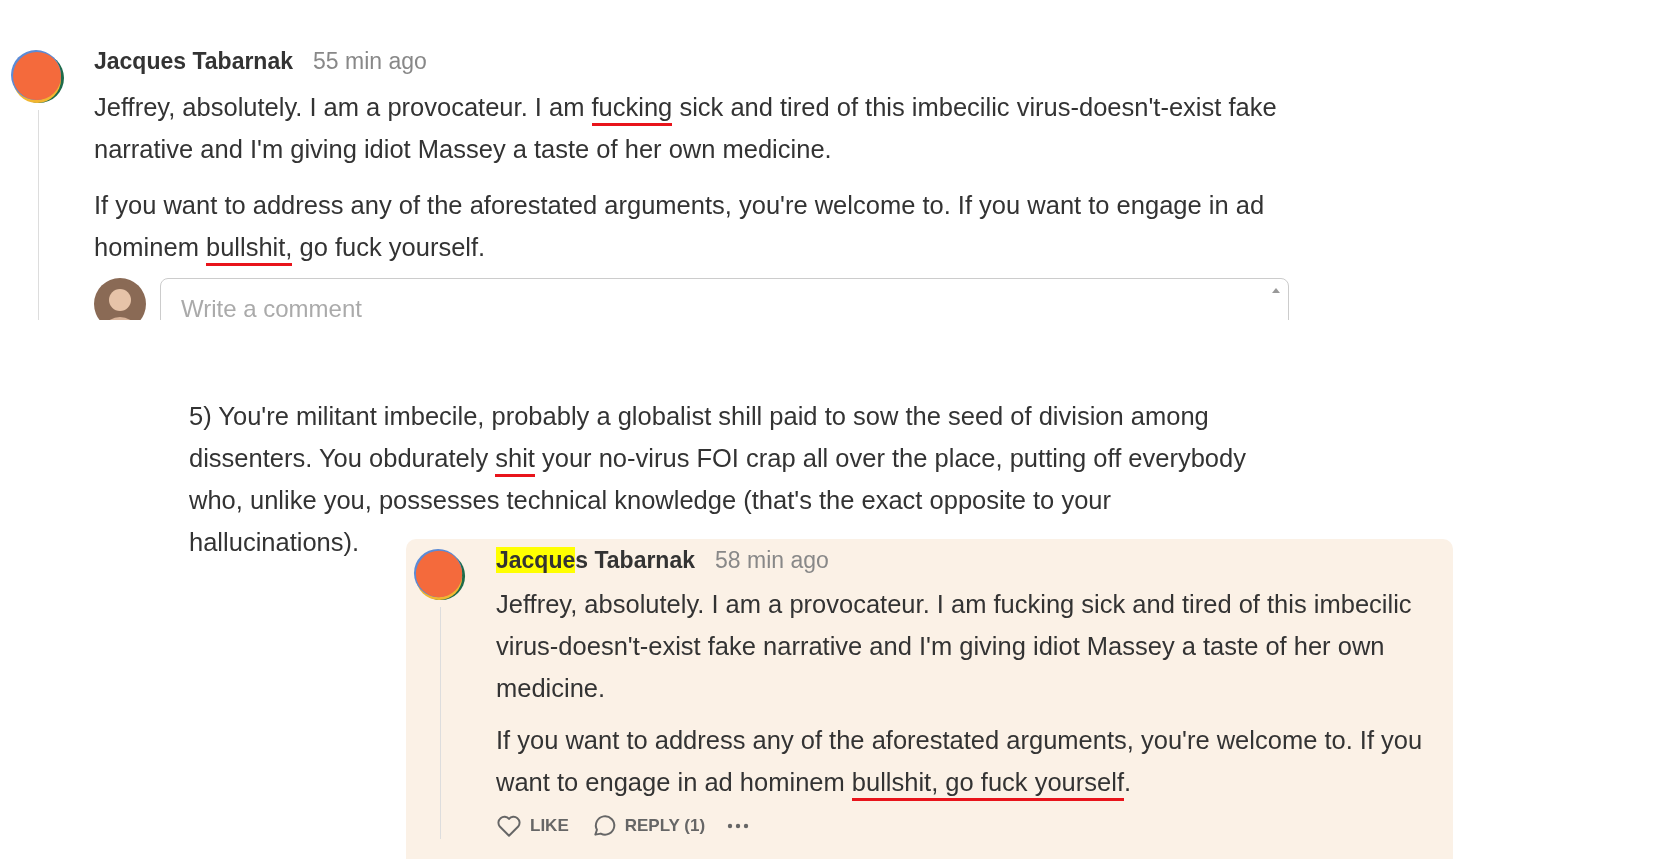 The height and width of the screenshot is (862, 1672). What do you see at coordinates (648, 826) in the screenshot?
I see `reply-button: REPLY (1)` at bounding box center [648, 826].